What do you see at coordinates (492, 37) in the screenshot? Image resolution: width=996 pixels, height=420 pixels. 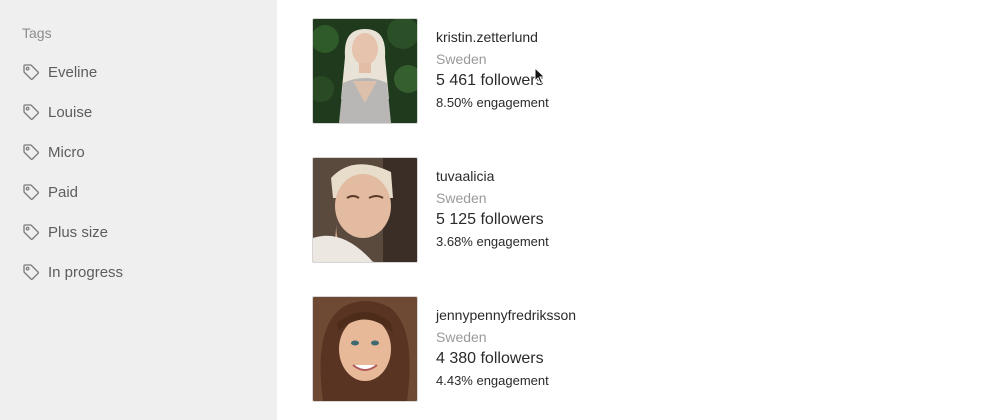 I see `influencer-username: kristin.zetterlund` at bounding box center [492, 37].